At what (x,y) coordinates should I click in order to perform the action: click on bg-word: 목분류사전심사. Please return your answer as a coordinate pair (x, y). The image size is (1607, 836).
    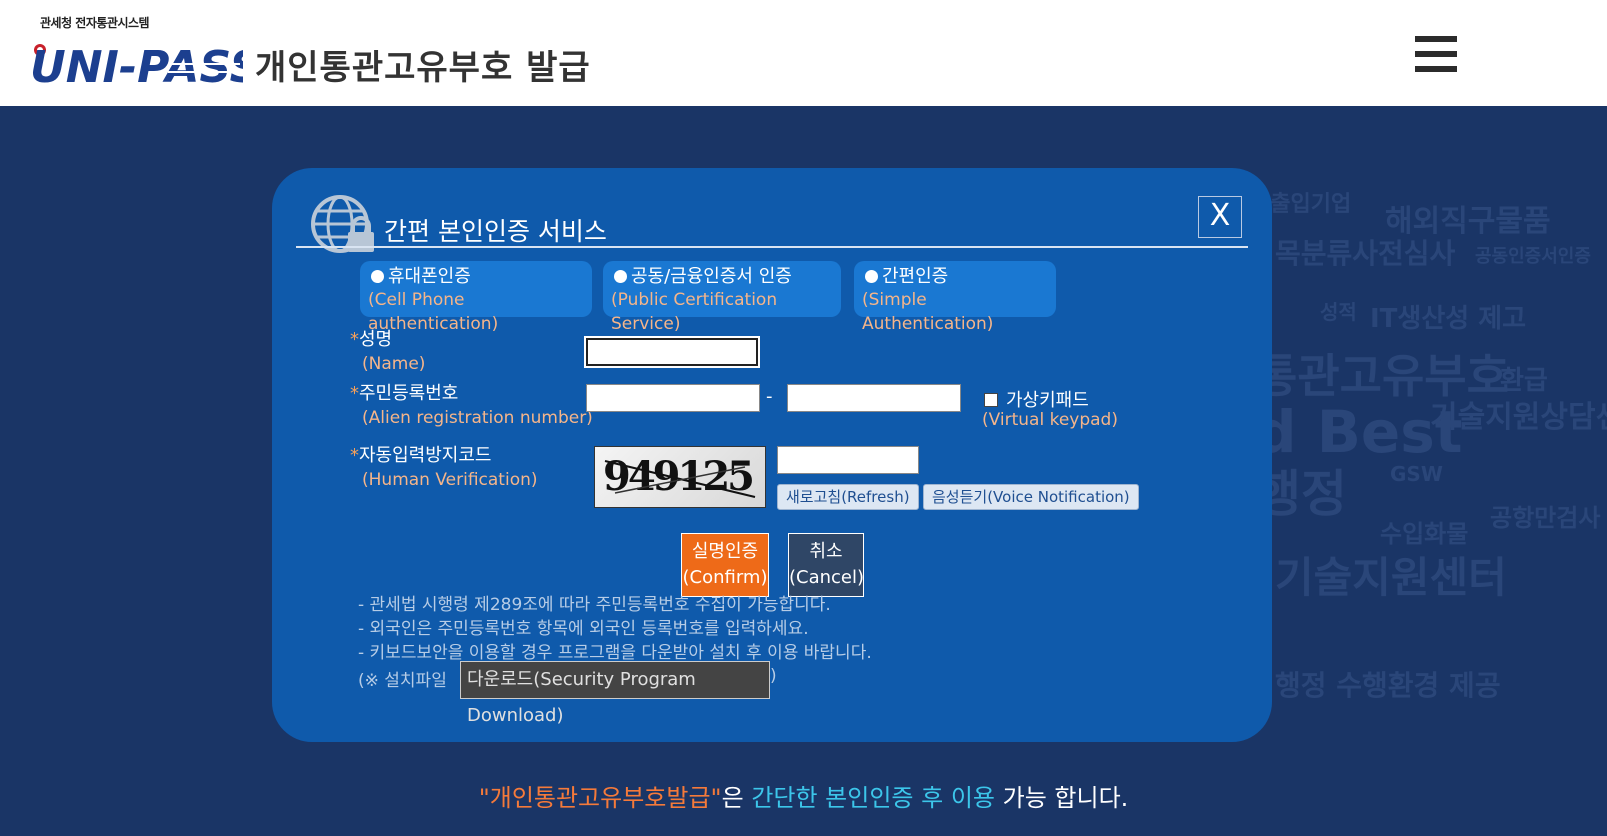
    Looking at the image, I should click on (1365, 253).